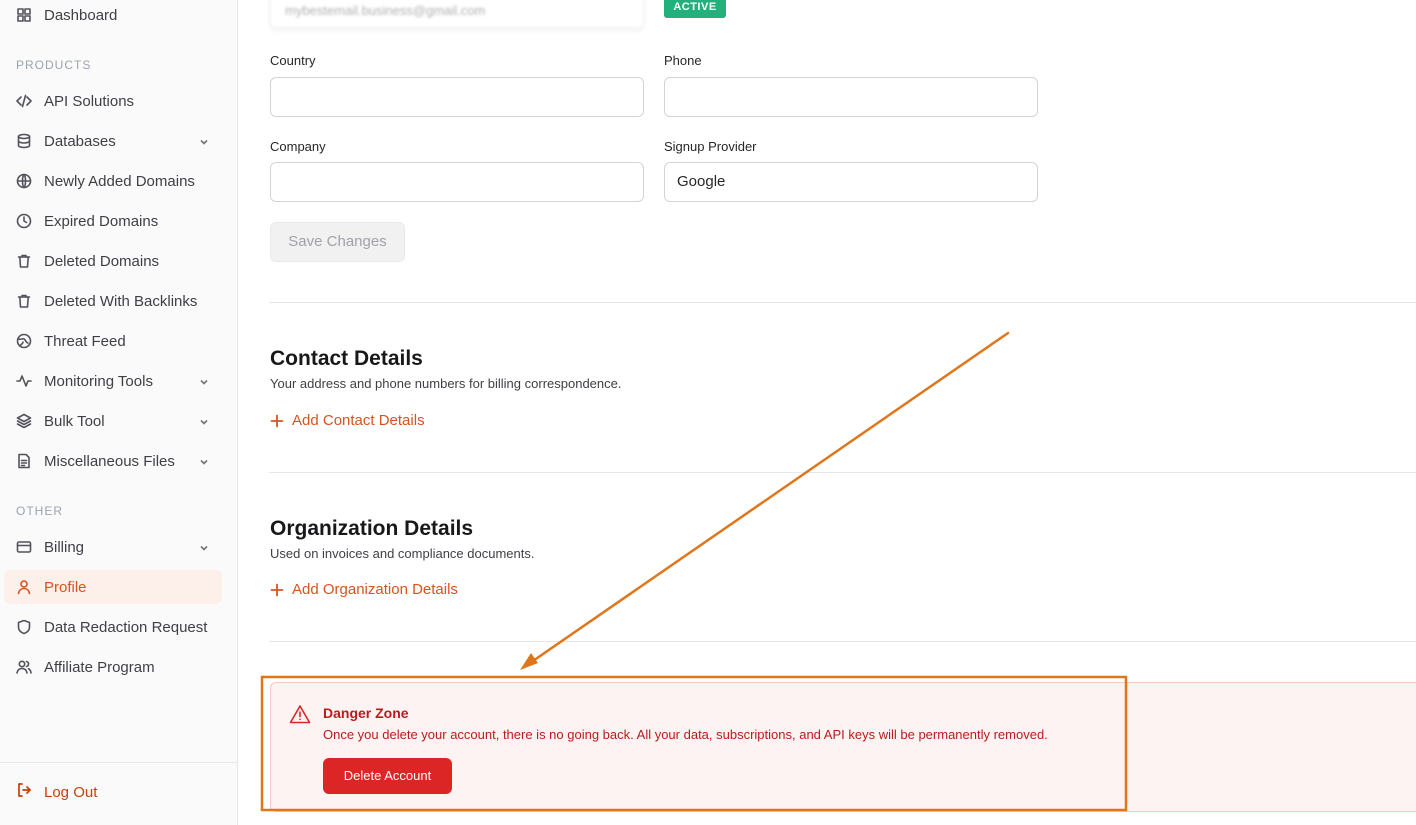  What do you see at coordinates (24, 101) in the screenshot?
I see `code-icon` at bounding box center [24, 101].